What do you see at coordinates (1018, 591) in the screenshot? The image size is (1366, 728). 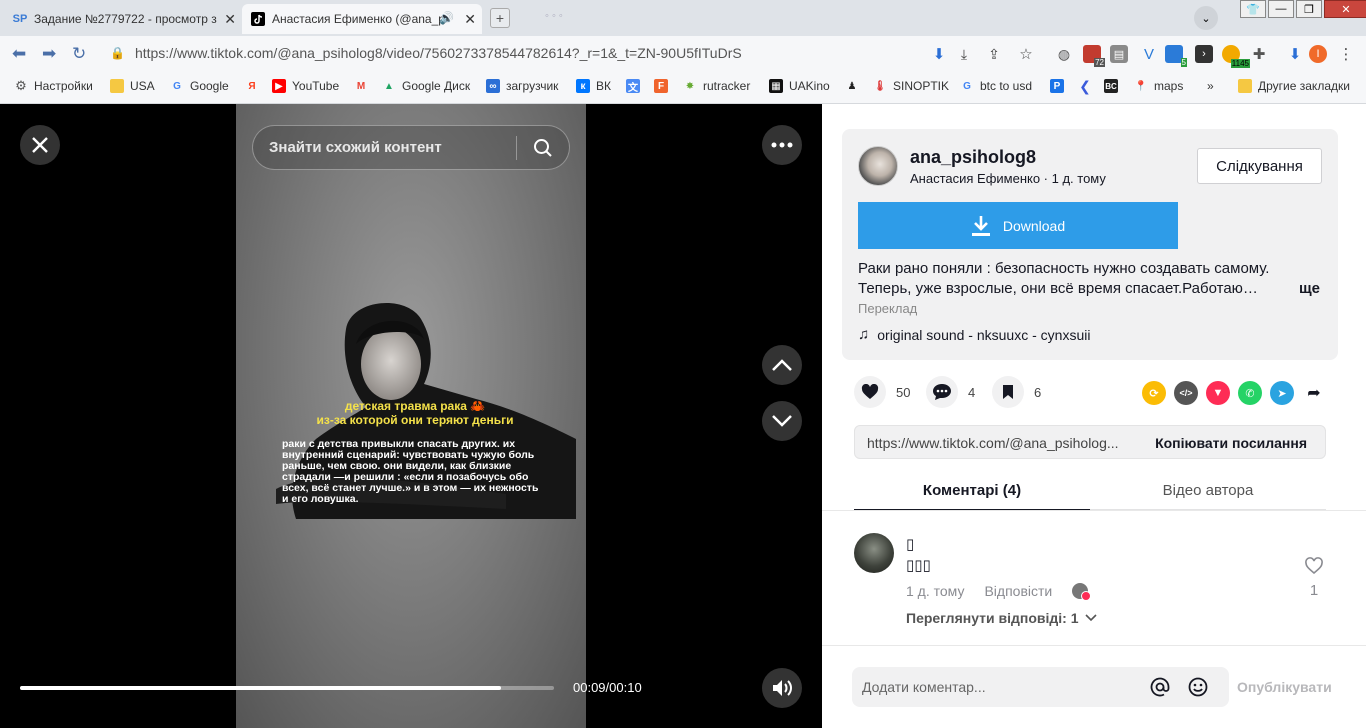 I see `reply-button: Відповісти` at bounding box center [1018, 591].